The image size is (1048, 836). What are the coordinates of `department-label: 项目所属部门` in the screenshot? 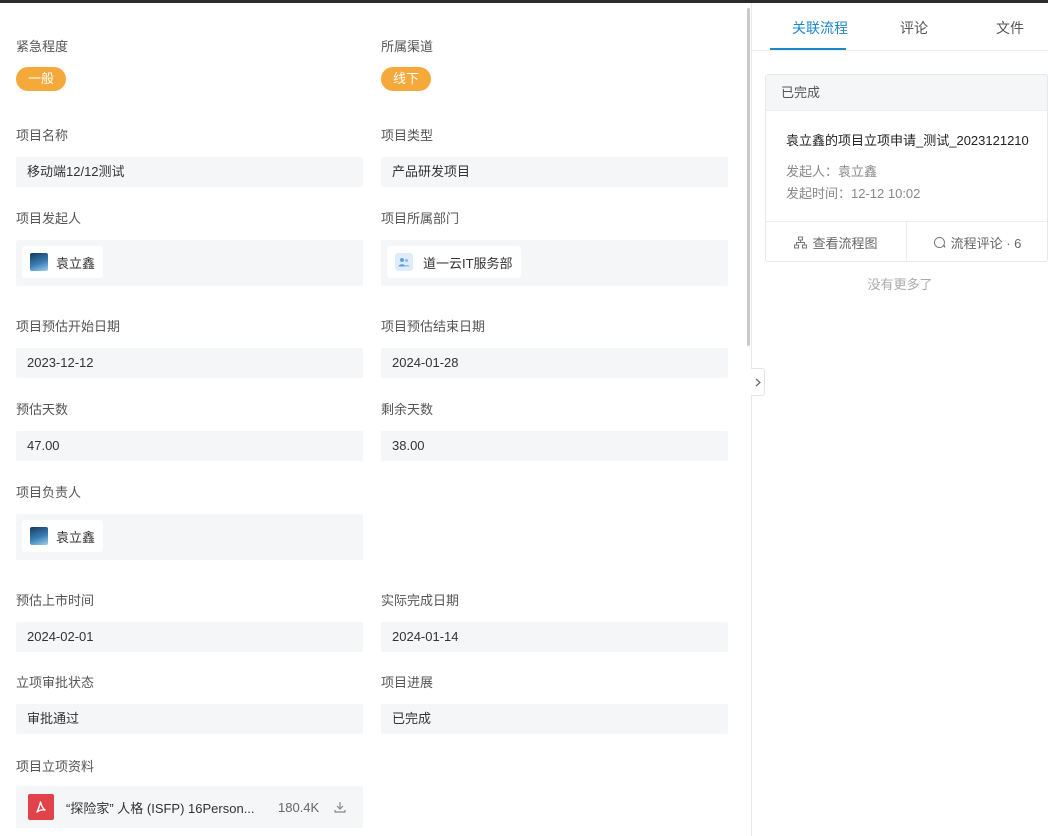 It's located at (420, 218).